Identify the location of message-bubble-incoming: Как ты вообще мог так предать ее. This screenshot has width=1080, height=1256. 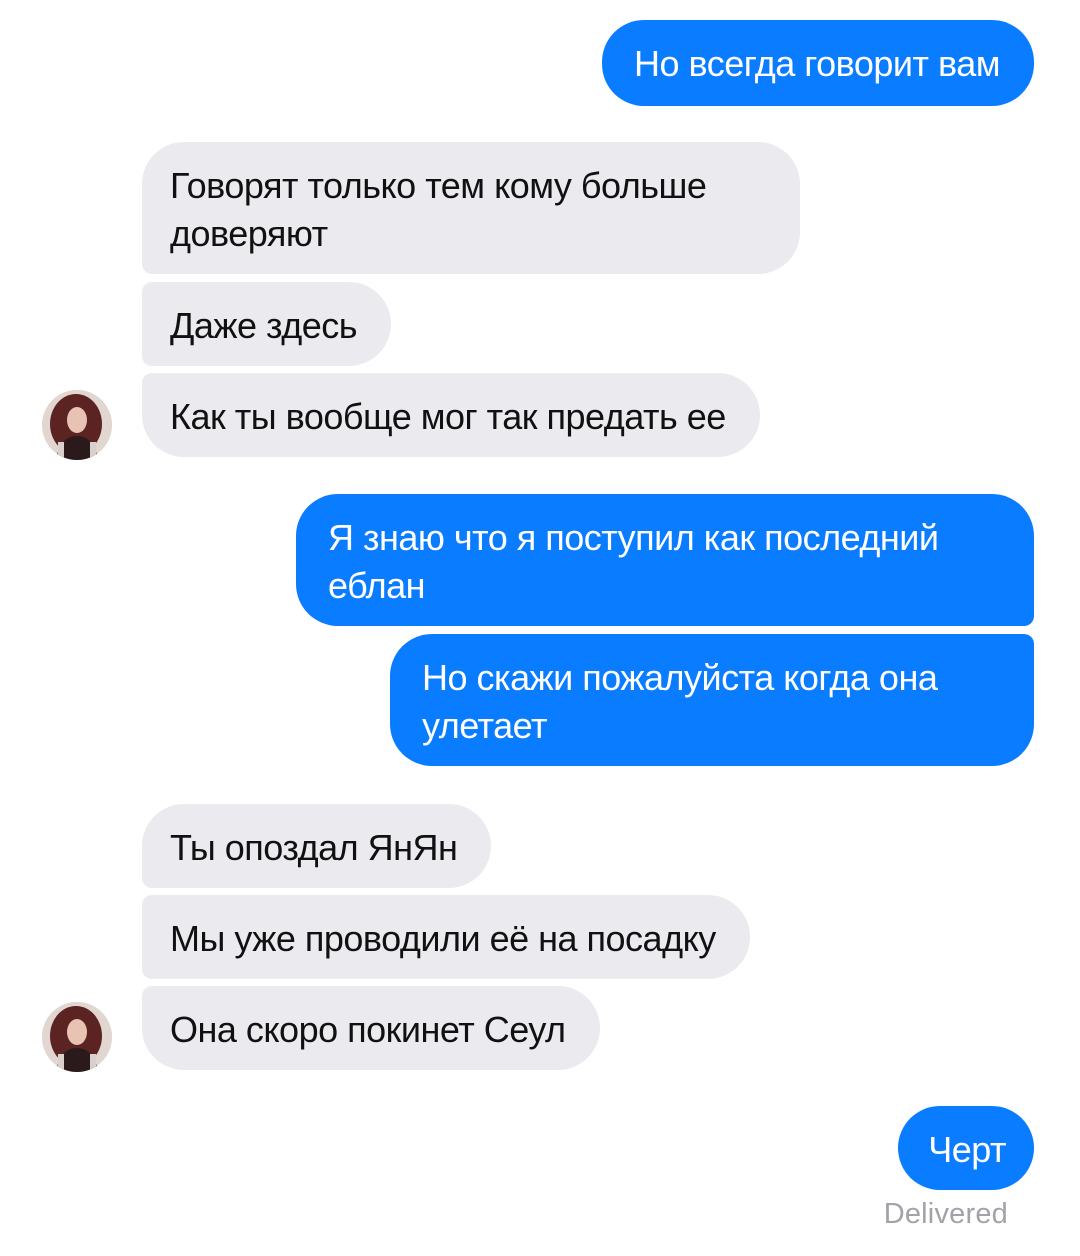
(451, 415).